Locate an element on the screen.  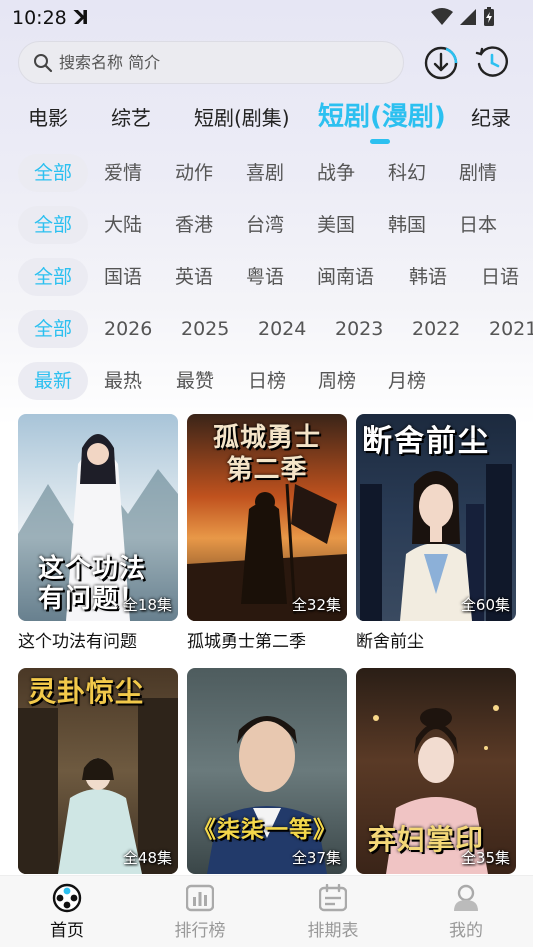
nav-label: 排行榜 is located at coordinates (200, 931).